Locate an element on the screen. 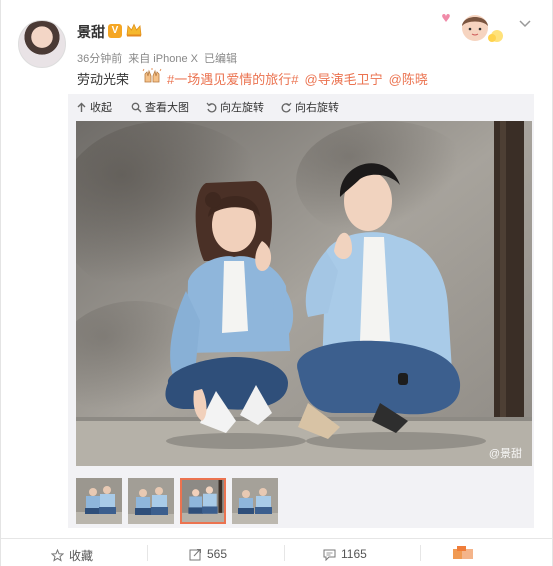 The width and height of the screenshot is (553, 566). collapse-button: 收起 is located at coordinates (94, 107).